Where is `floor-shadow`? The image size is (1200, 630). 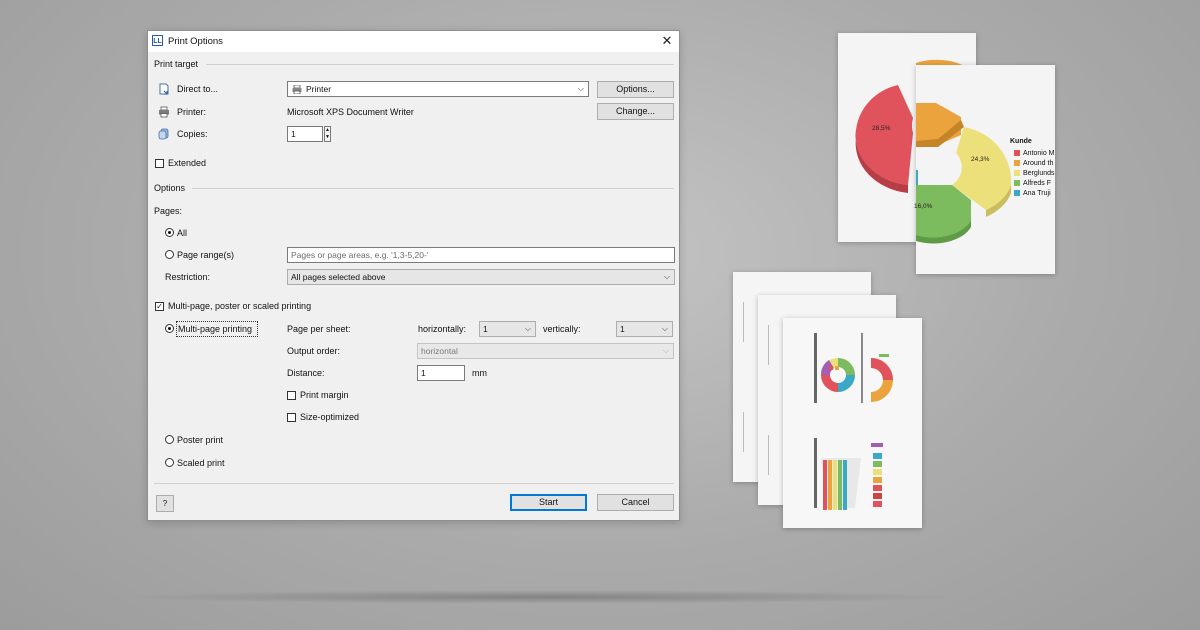
floor-shadow is located at coordinates (540, 597).